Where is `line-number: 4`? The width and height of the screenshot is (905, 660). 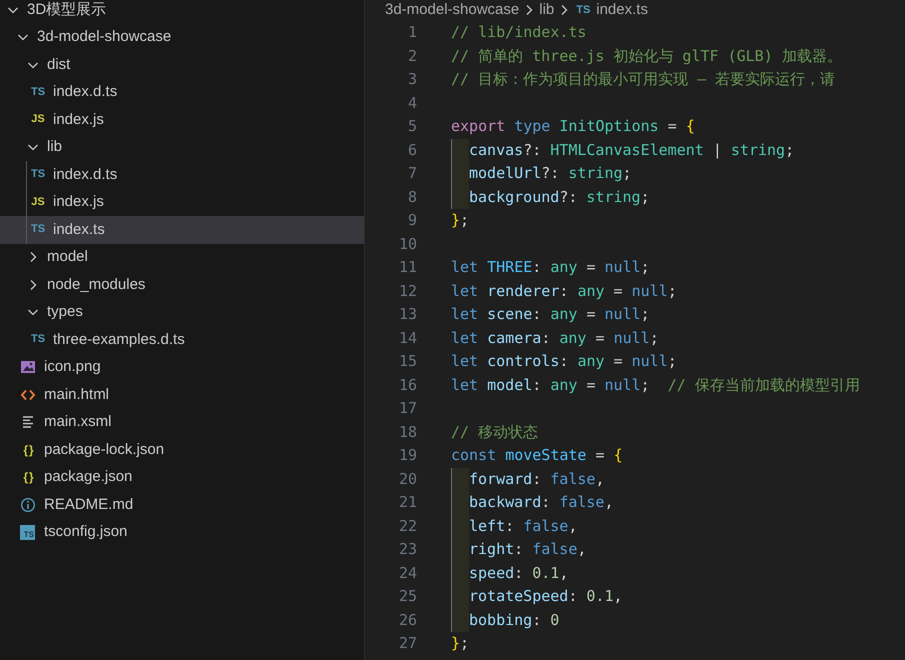 line-number: 4 is located at coordinates (411, 103).